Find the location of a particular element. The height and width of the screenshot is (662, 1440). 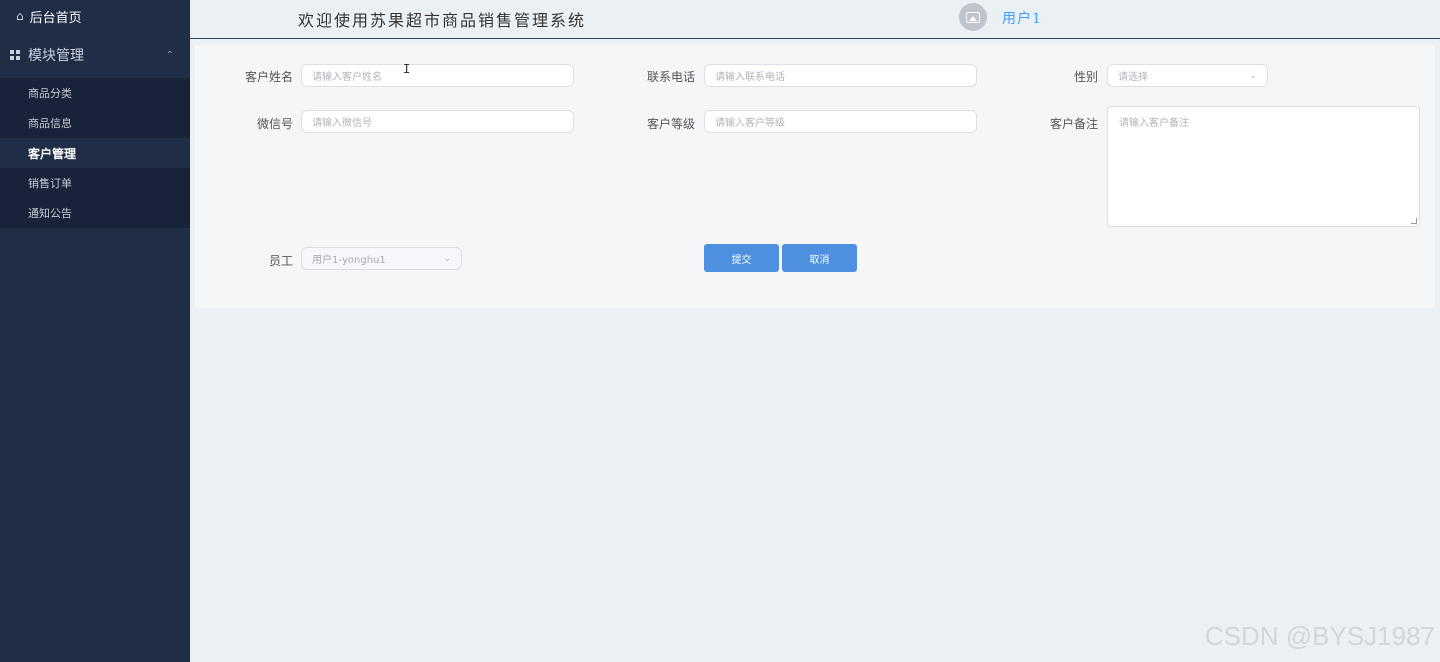

wechat-input: 请输入微信号 is located at coordinates (437, 121).